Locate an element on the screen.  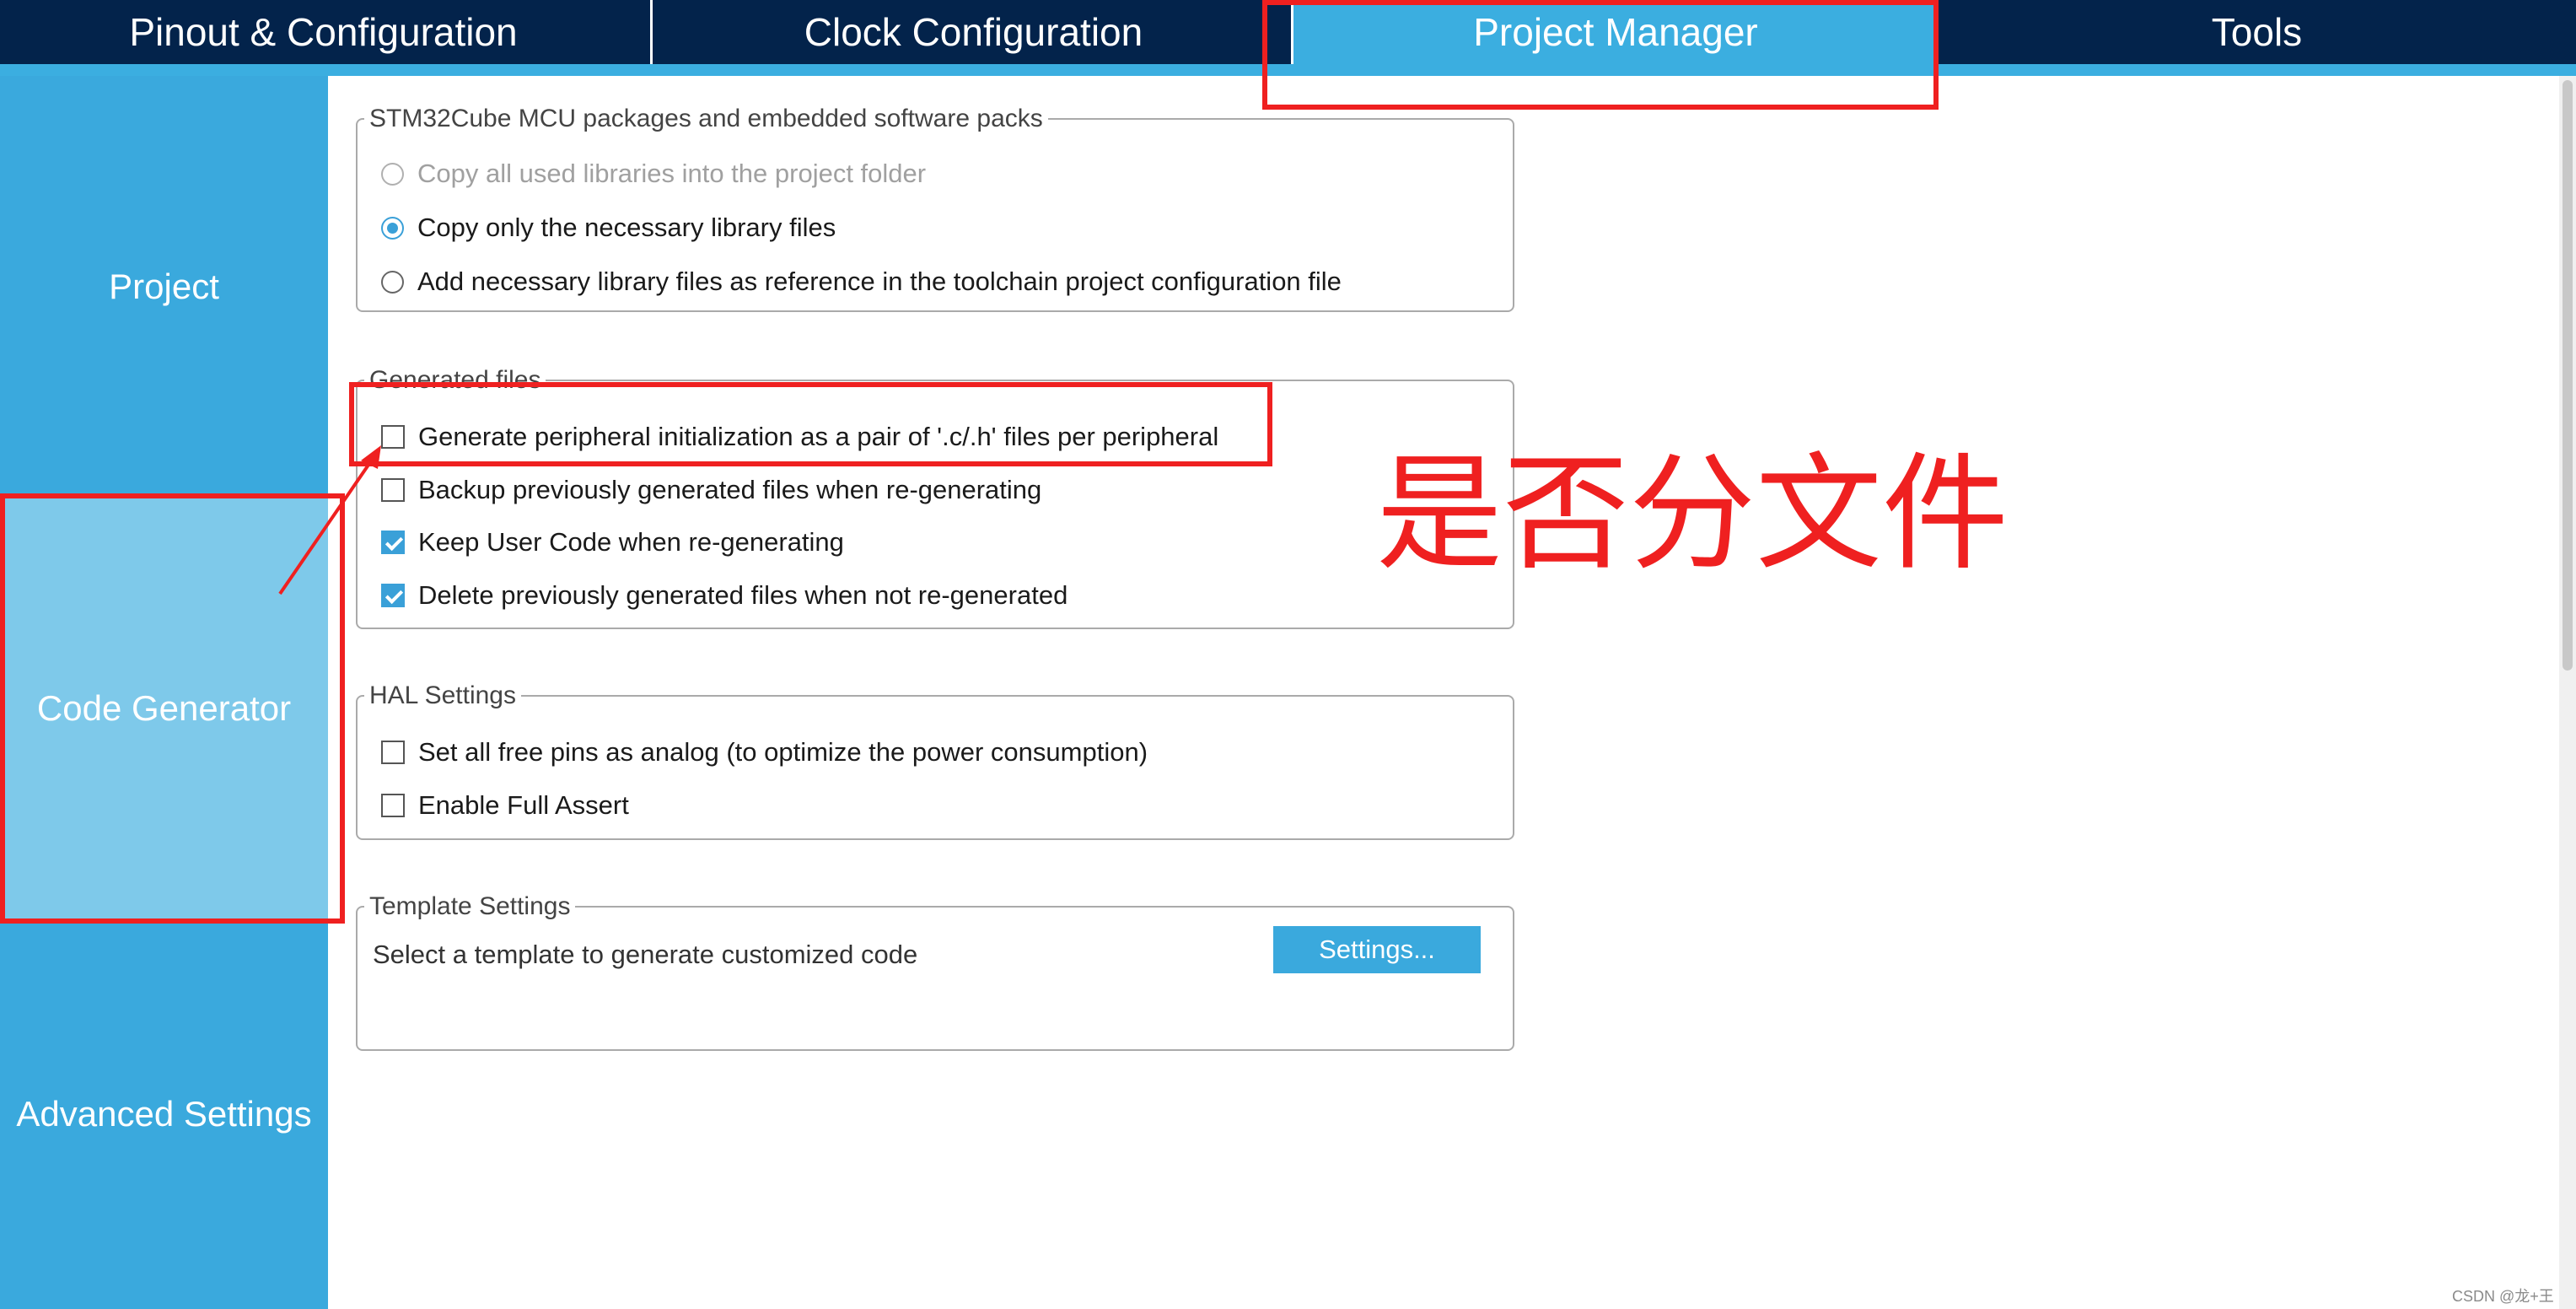
scrollbar-thumb is located at coordinates (2568, 375).